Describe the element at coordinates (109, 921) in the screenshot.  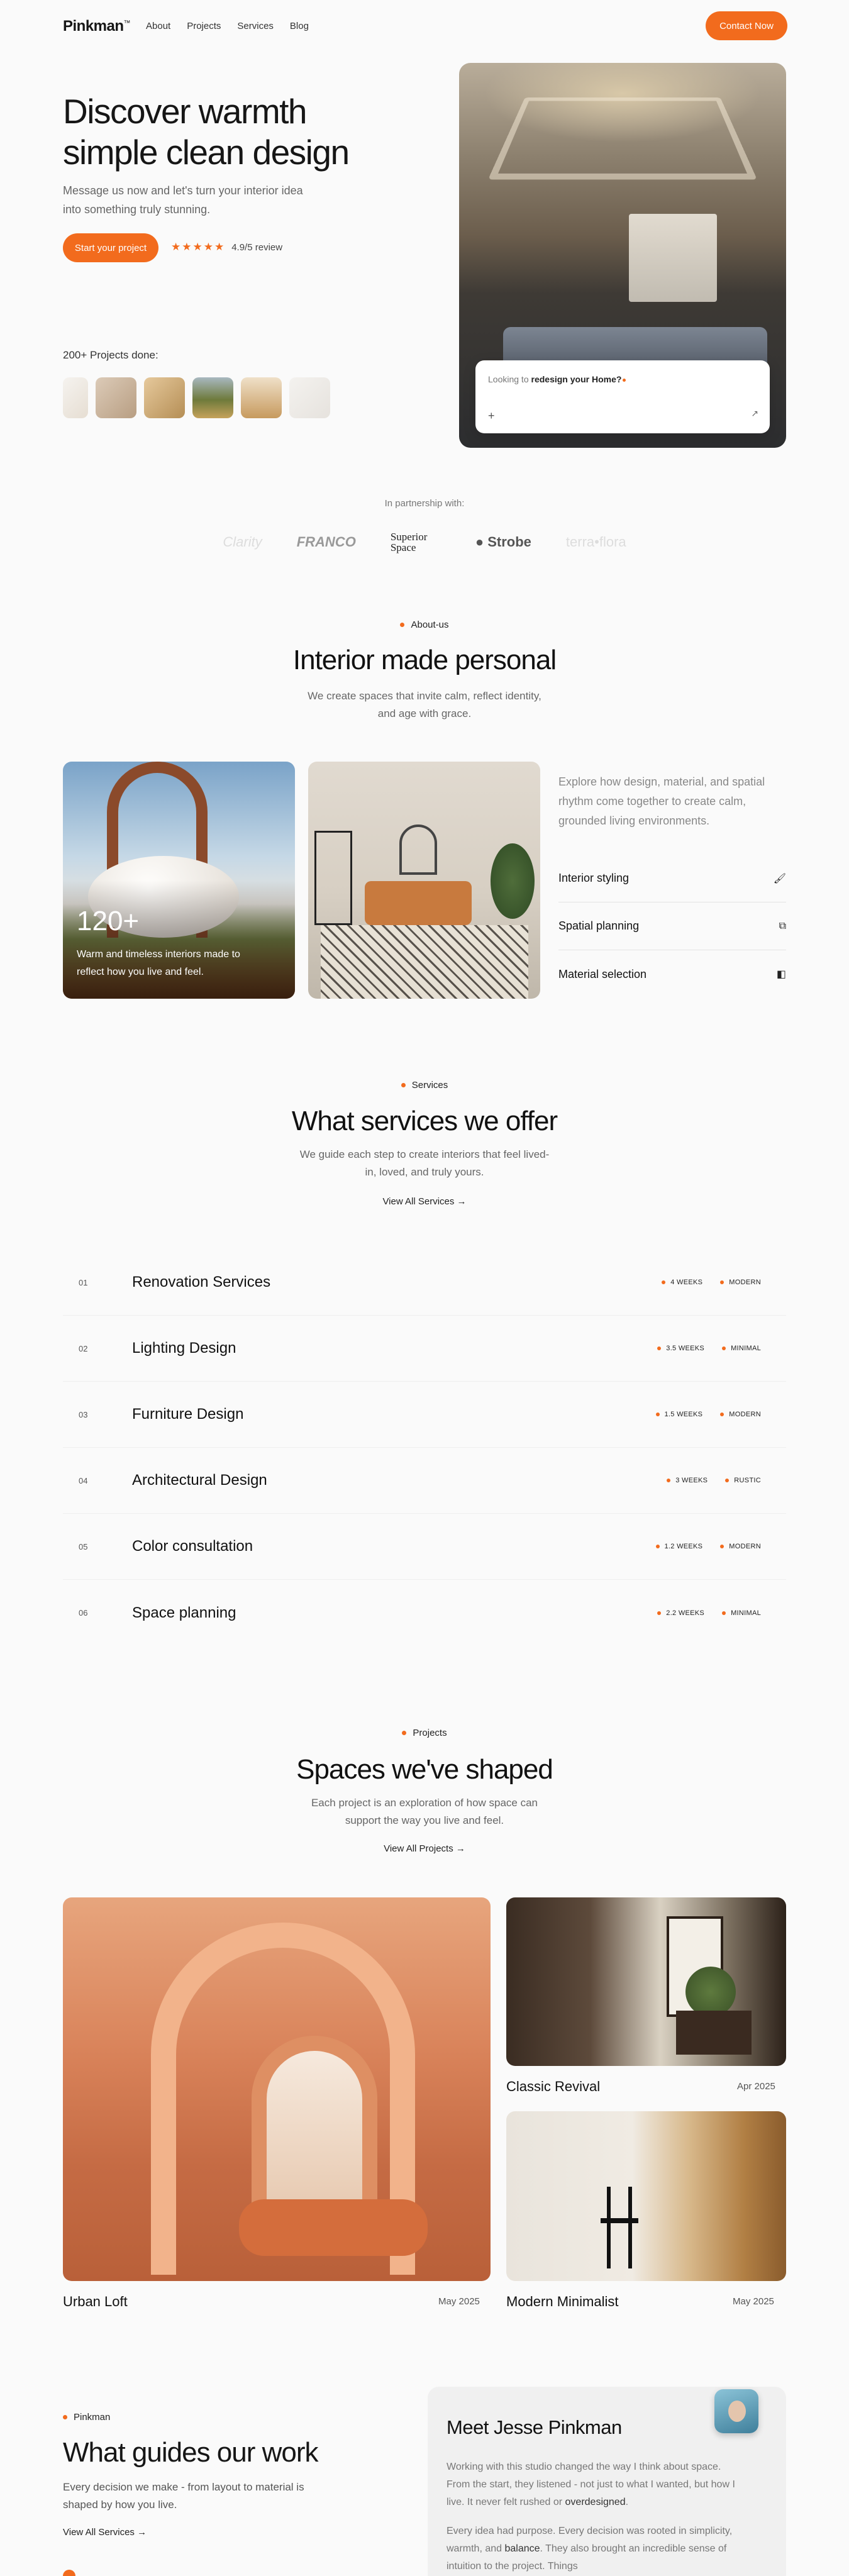
I see `projects-stat: 120+` at that location.